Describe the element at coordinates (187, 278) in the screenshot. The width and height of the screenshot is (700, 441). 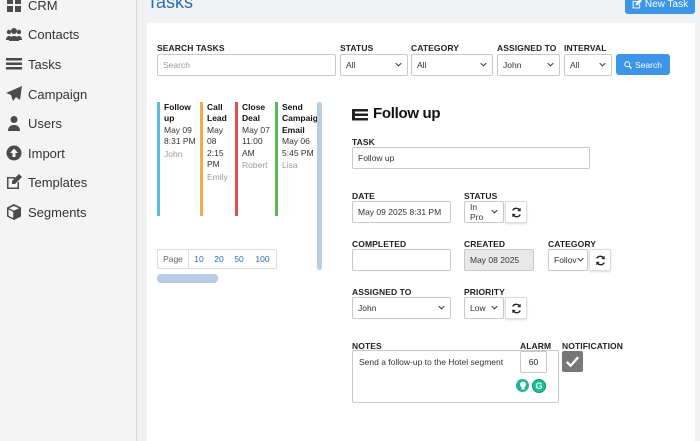
I see `task-list-horizontal-scrollbar` at that location.